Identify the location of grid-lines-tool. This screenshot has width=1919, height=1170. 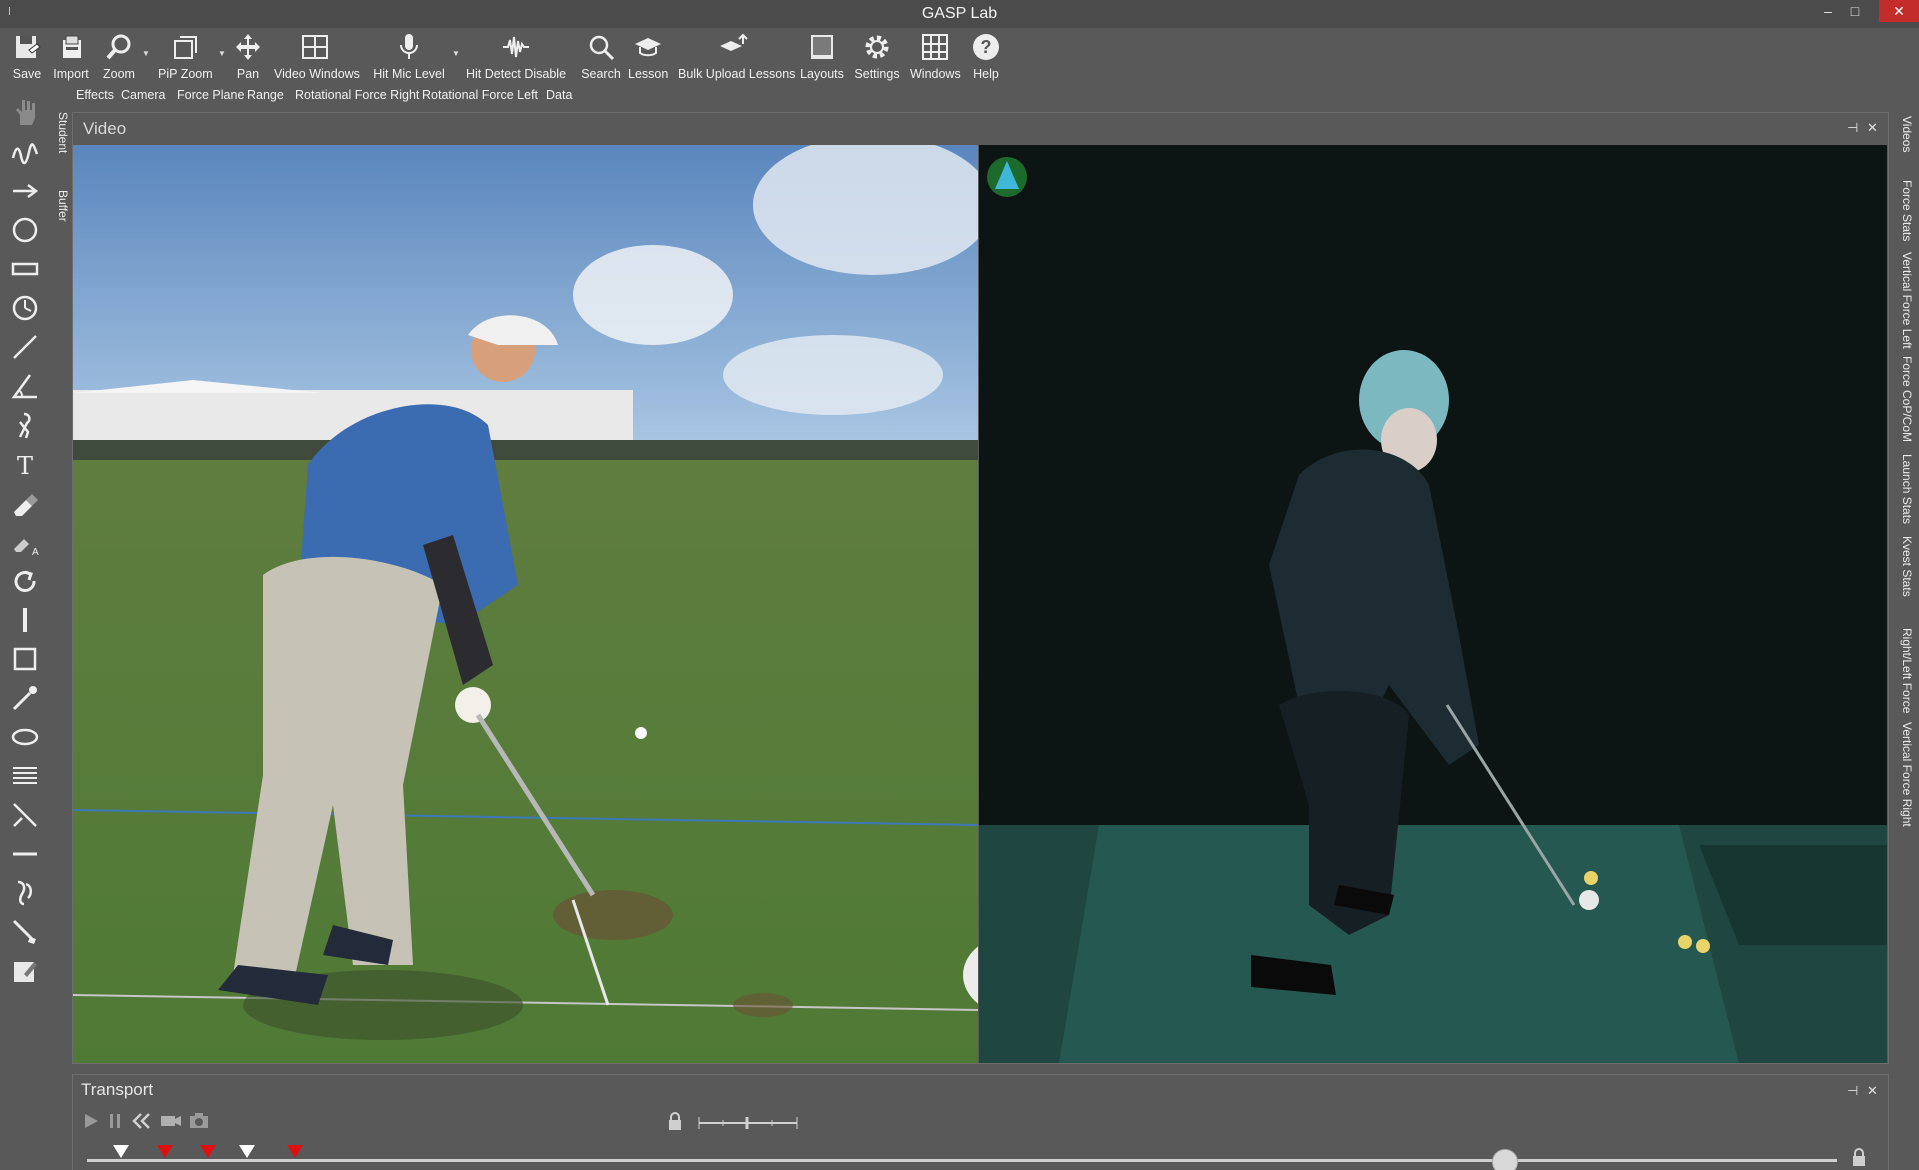
(26, 777).